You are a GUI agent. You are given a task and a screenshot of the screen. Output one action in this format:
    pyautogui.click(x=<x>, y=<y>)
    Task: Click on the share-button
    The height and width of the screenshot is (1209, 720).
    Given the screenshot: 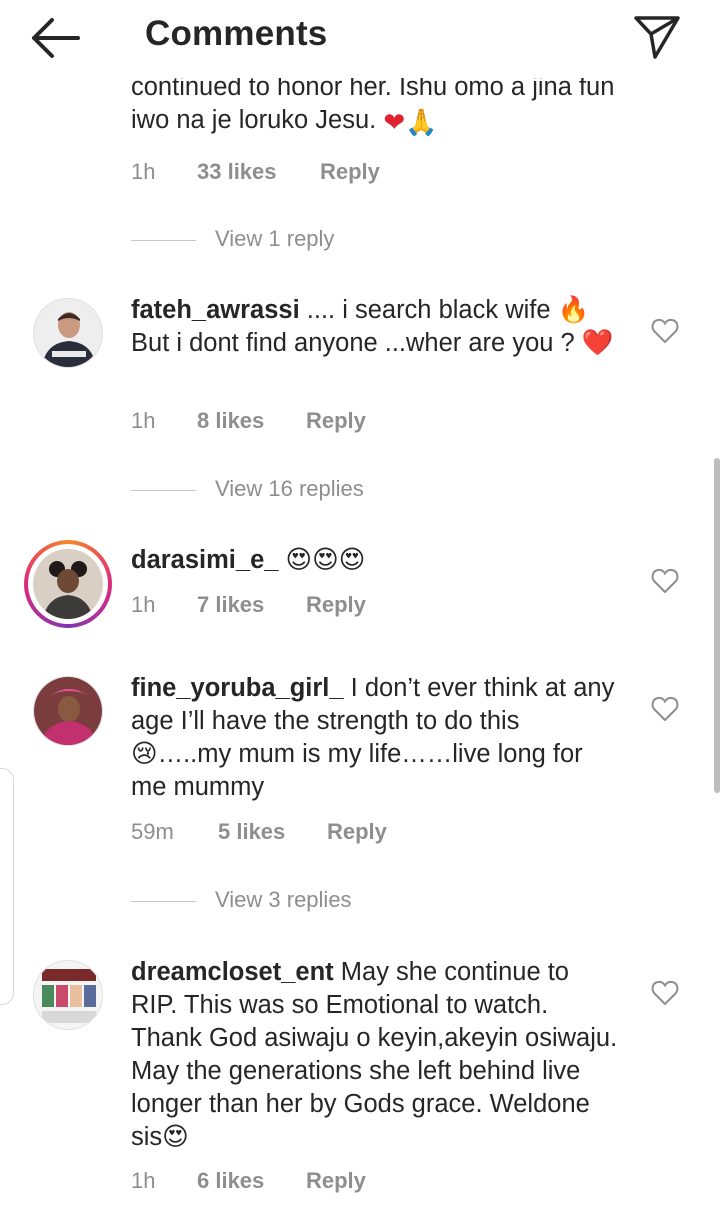 What is the action you would take?
    pyautogui.click(x=657, y=37)
    